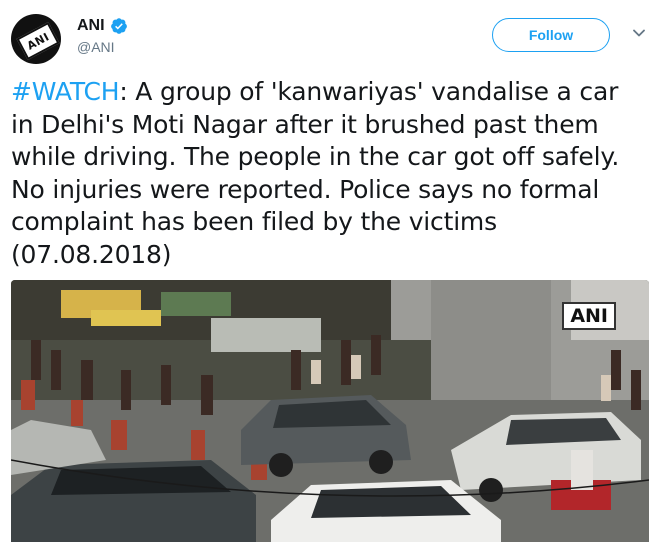  I want to click on chevron-down-icon, so click(639, 33).